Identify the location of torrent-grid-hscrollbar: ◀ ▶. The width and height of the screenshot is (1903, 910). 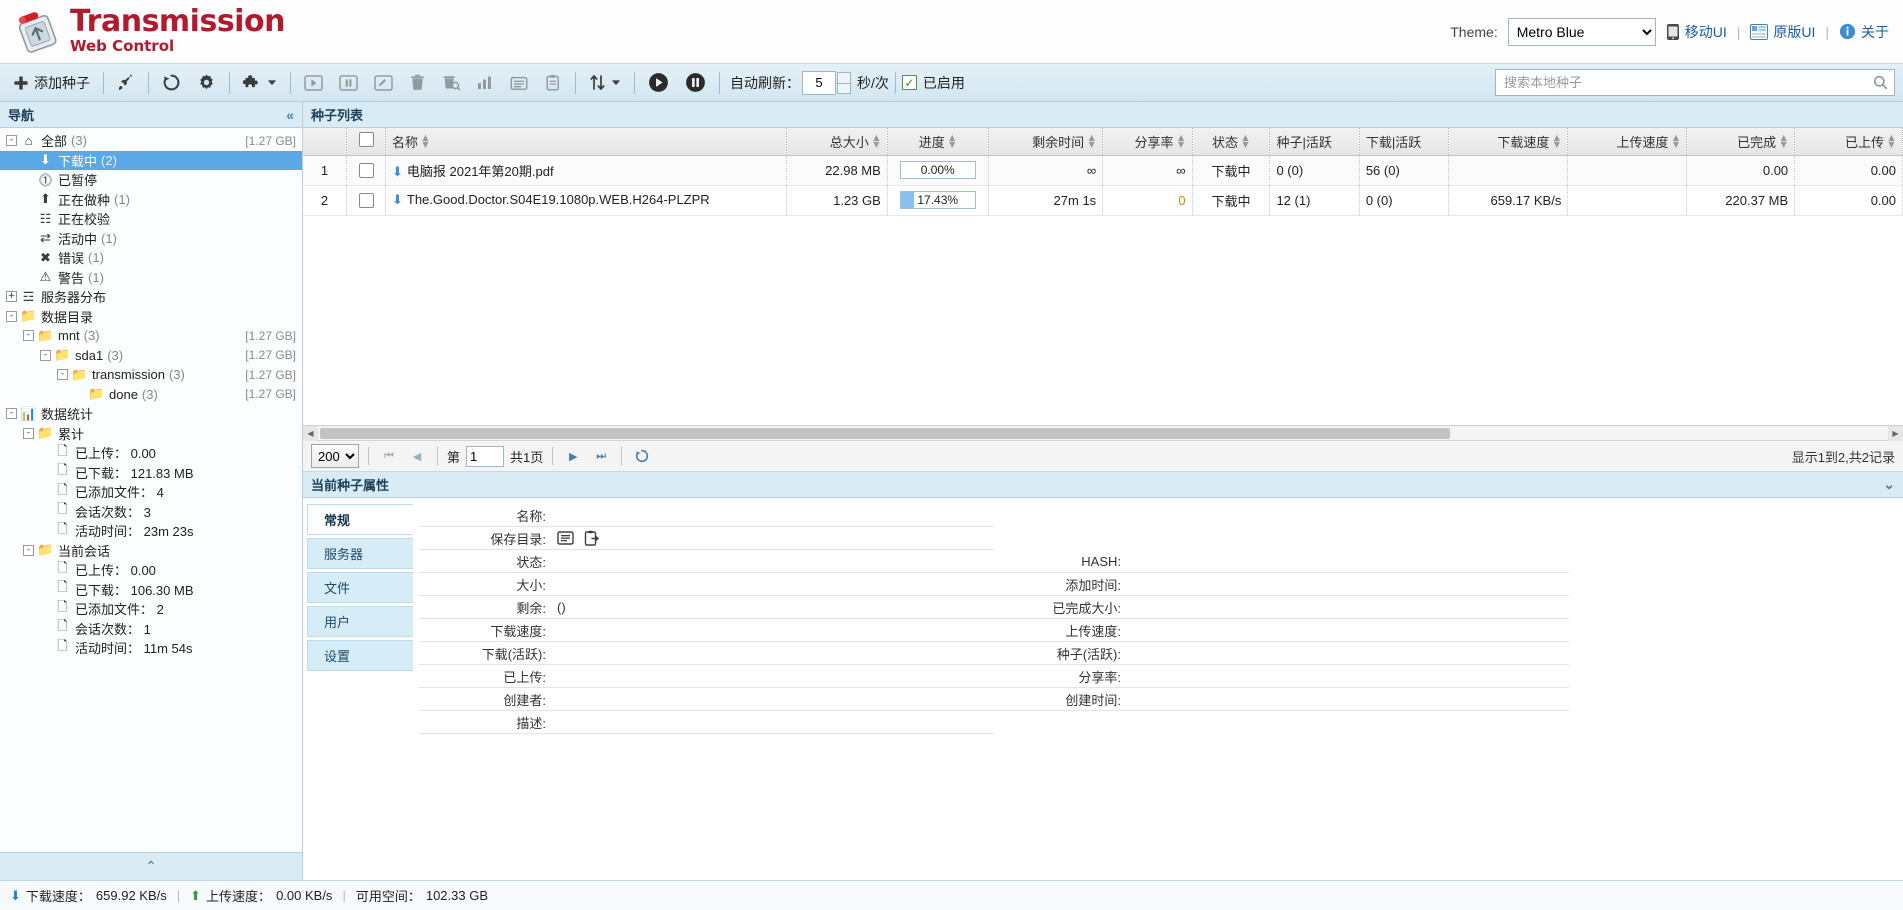
(1103, 433).